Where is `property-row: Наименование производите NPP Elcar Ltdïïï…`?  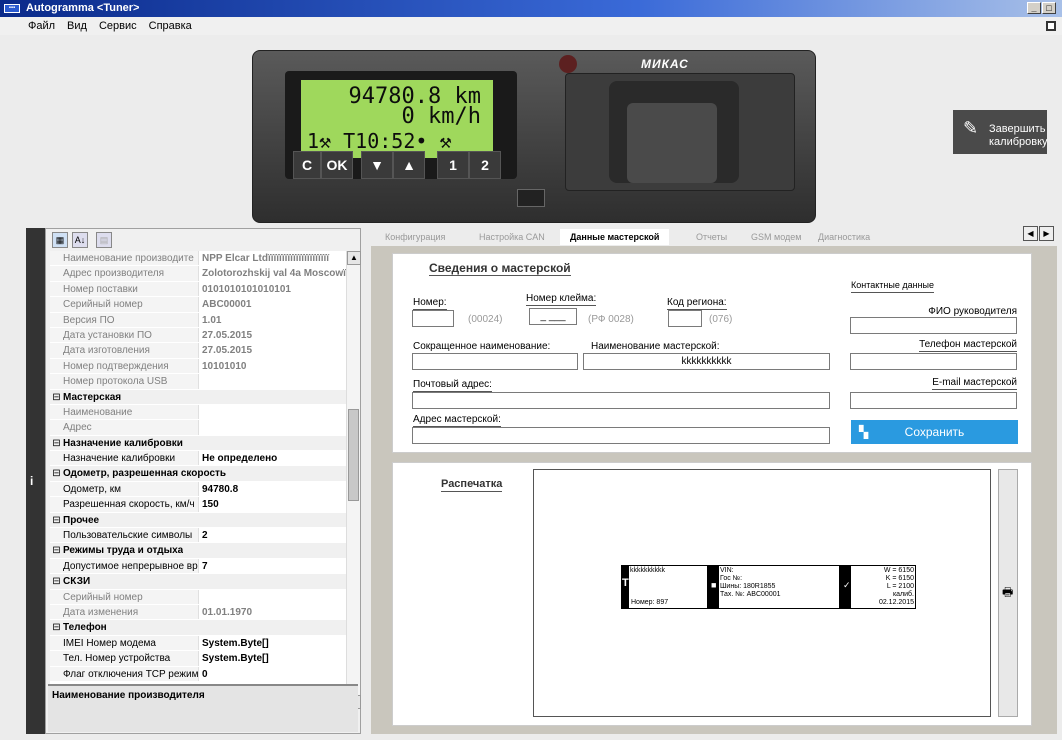 property-row: Наименование производите NPP Elcar Ltdïïï… is located at coordinates (198, 259).